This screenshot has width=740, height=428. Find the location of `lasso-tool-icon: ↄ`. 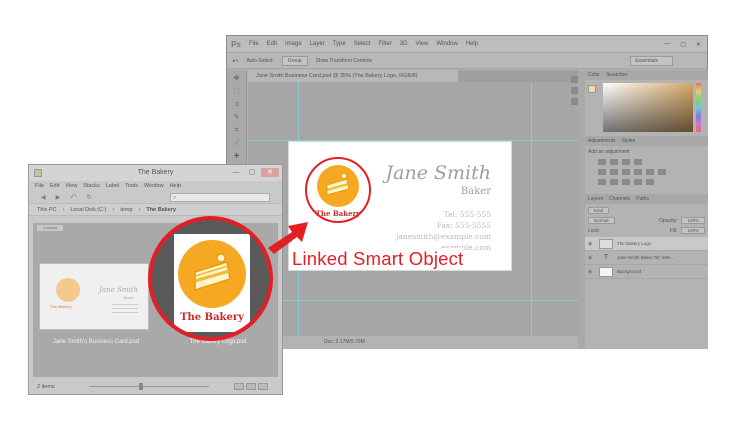

lasso-tool-icon: ↄ is located at coordinates (237, 105).